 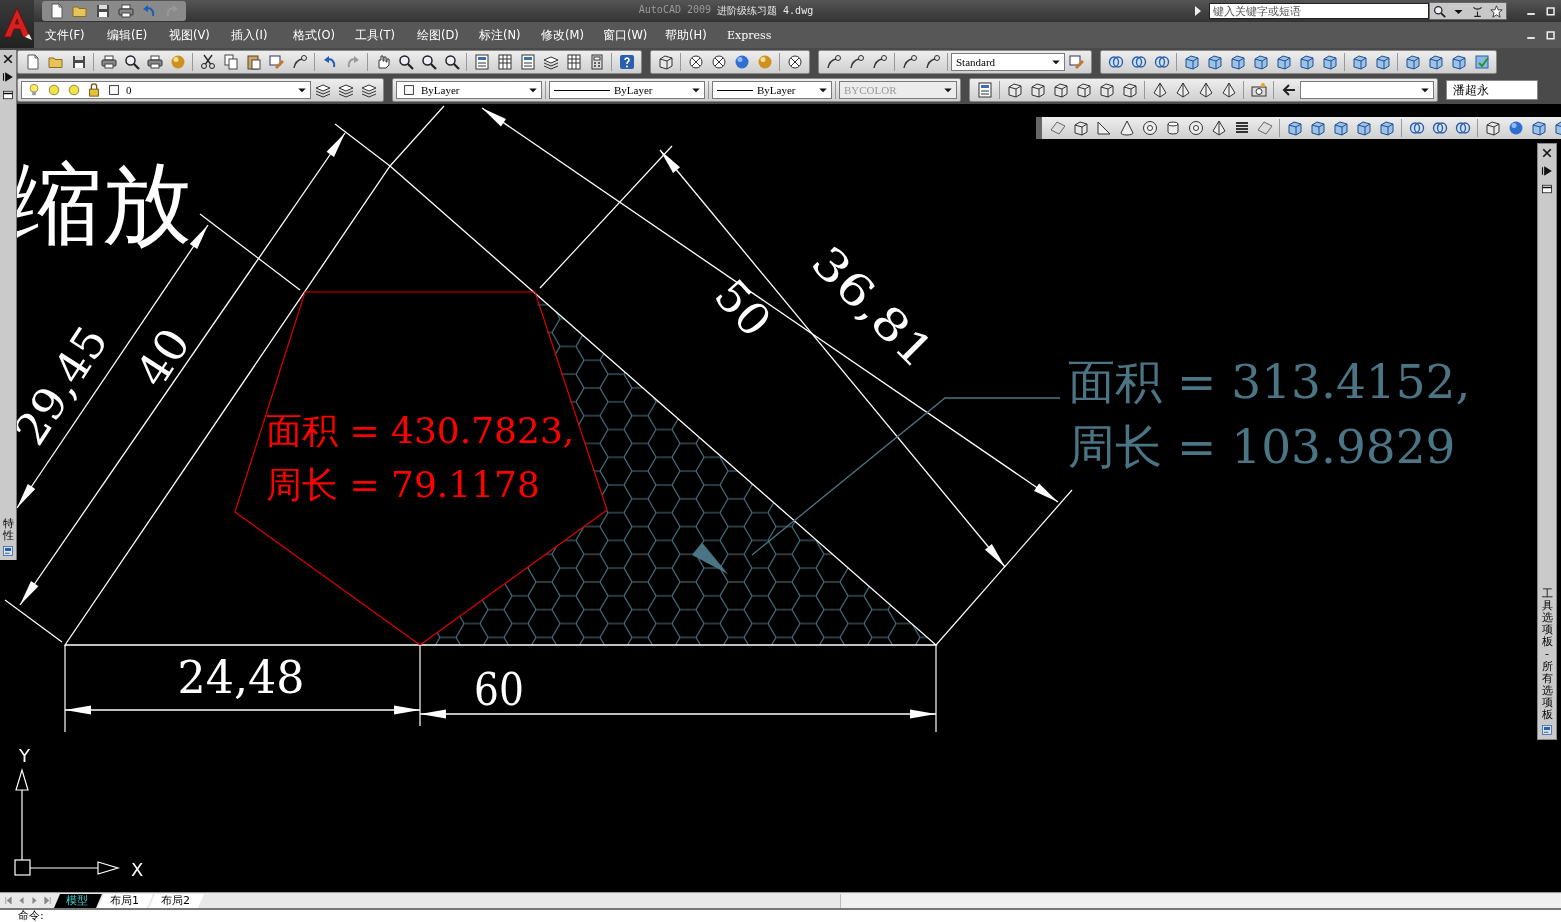 What do you see at coordinates (510, 35) in the screenshot?
I see `menu-item: 标注(N)` at bounding box center [510, 35].